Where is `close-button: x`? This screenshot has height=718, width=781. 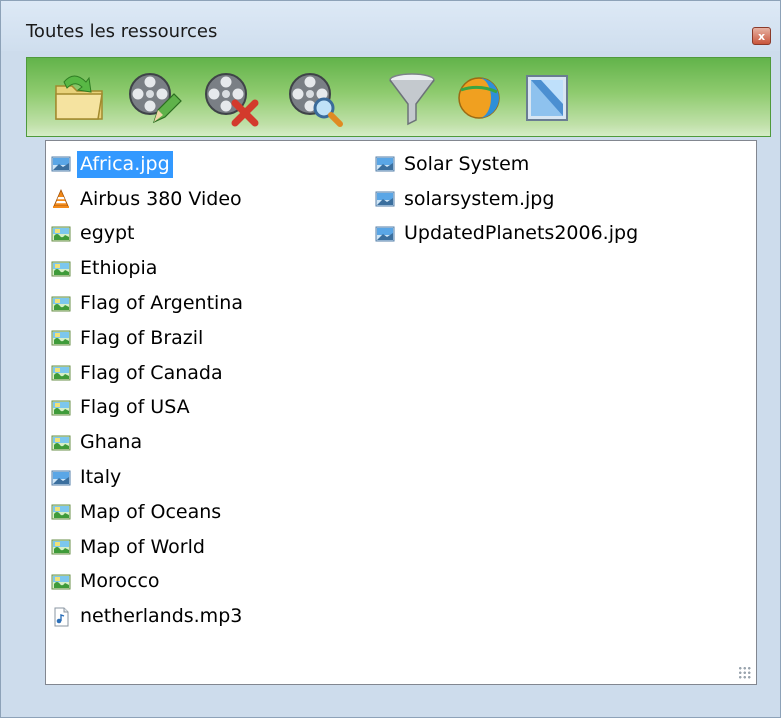
close-button: x is located at coordinates (761, 36).